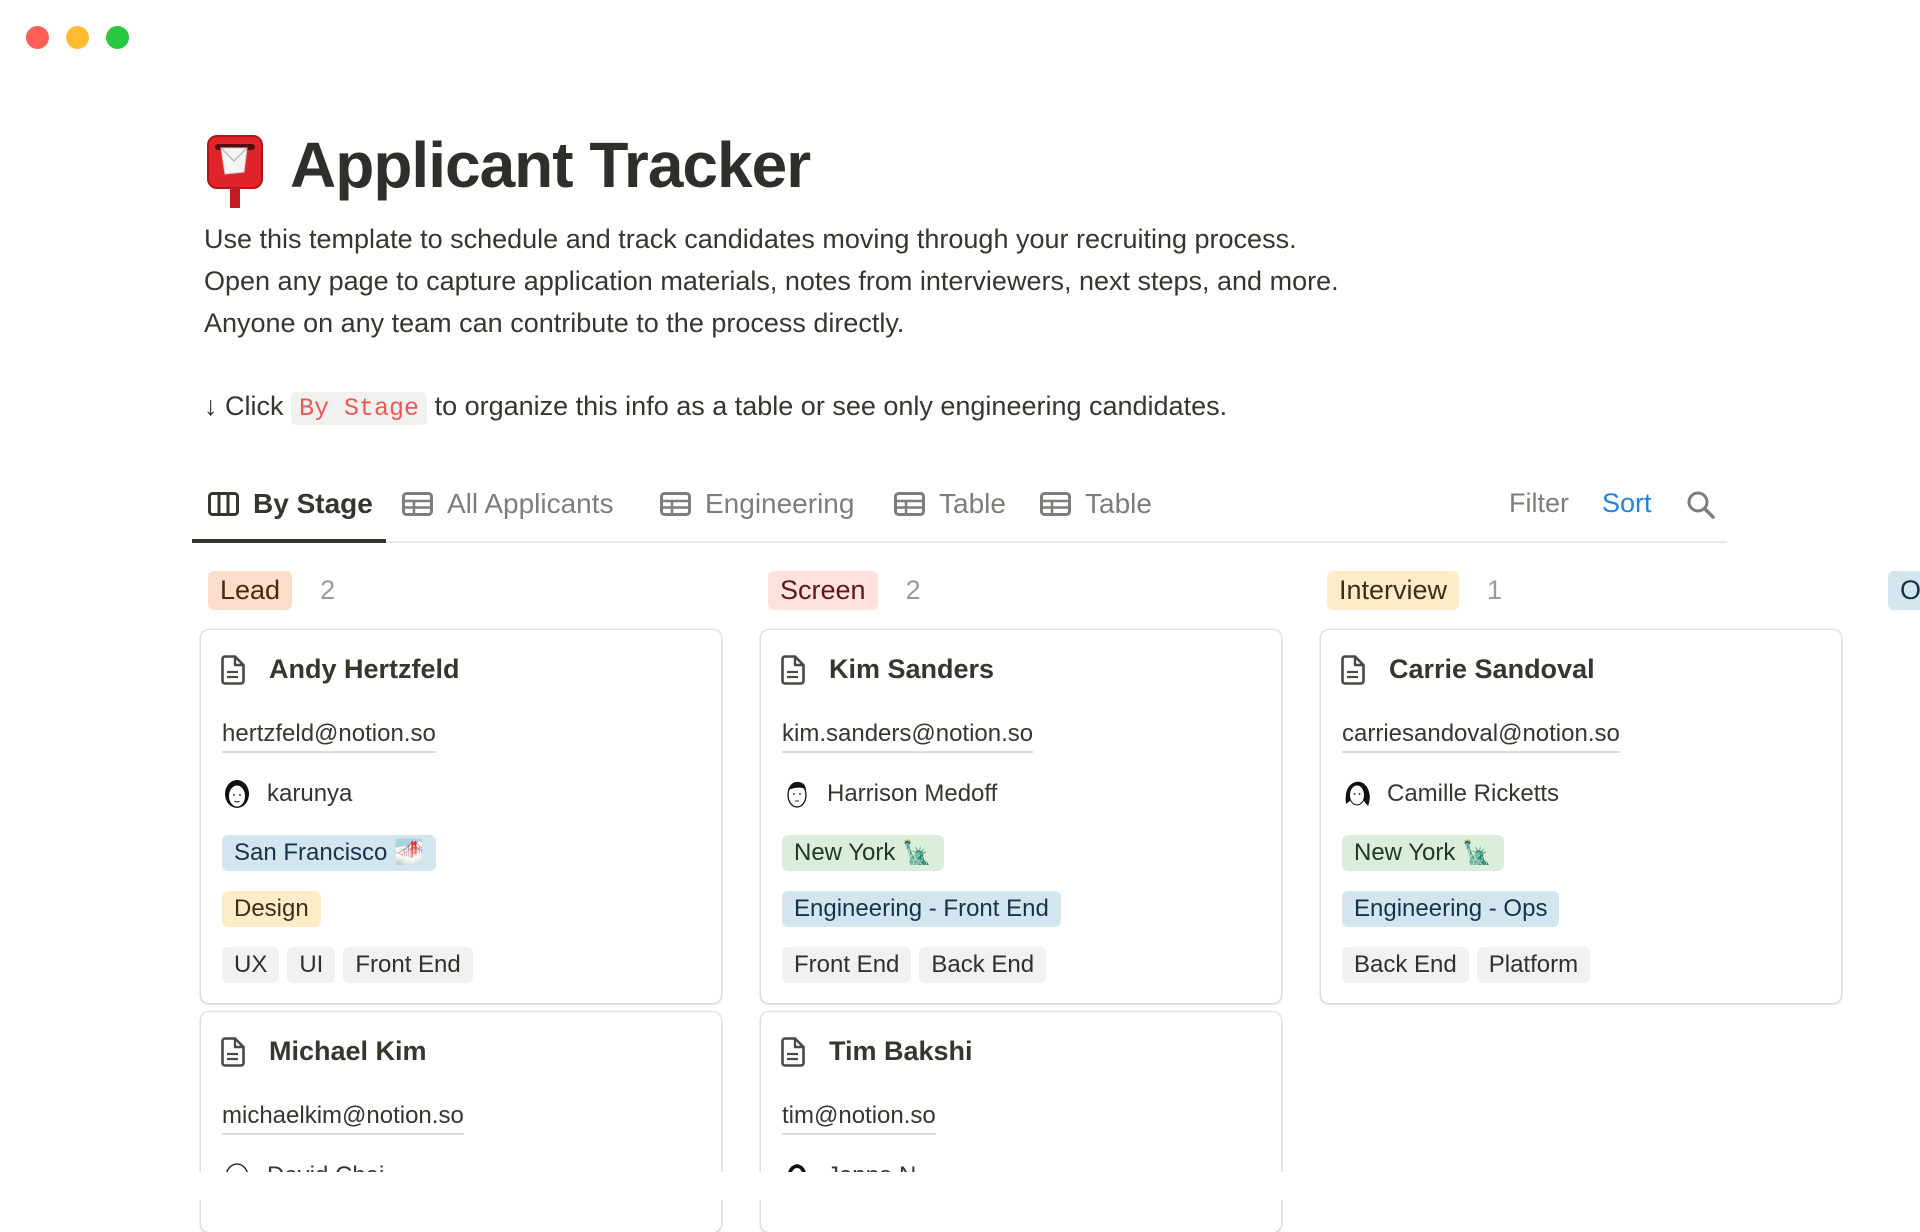  What do you see at coordinates (530, 503) in the screenshot?
I see `tab-label: All Applicants` at bounding box center [530, 503].